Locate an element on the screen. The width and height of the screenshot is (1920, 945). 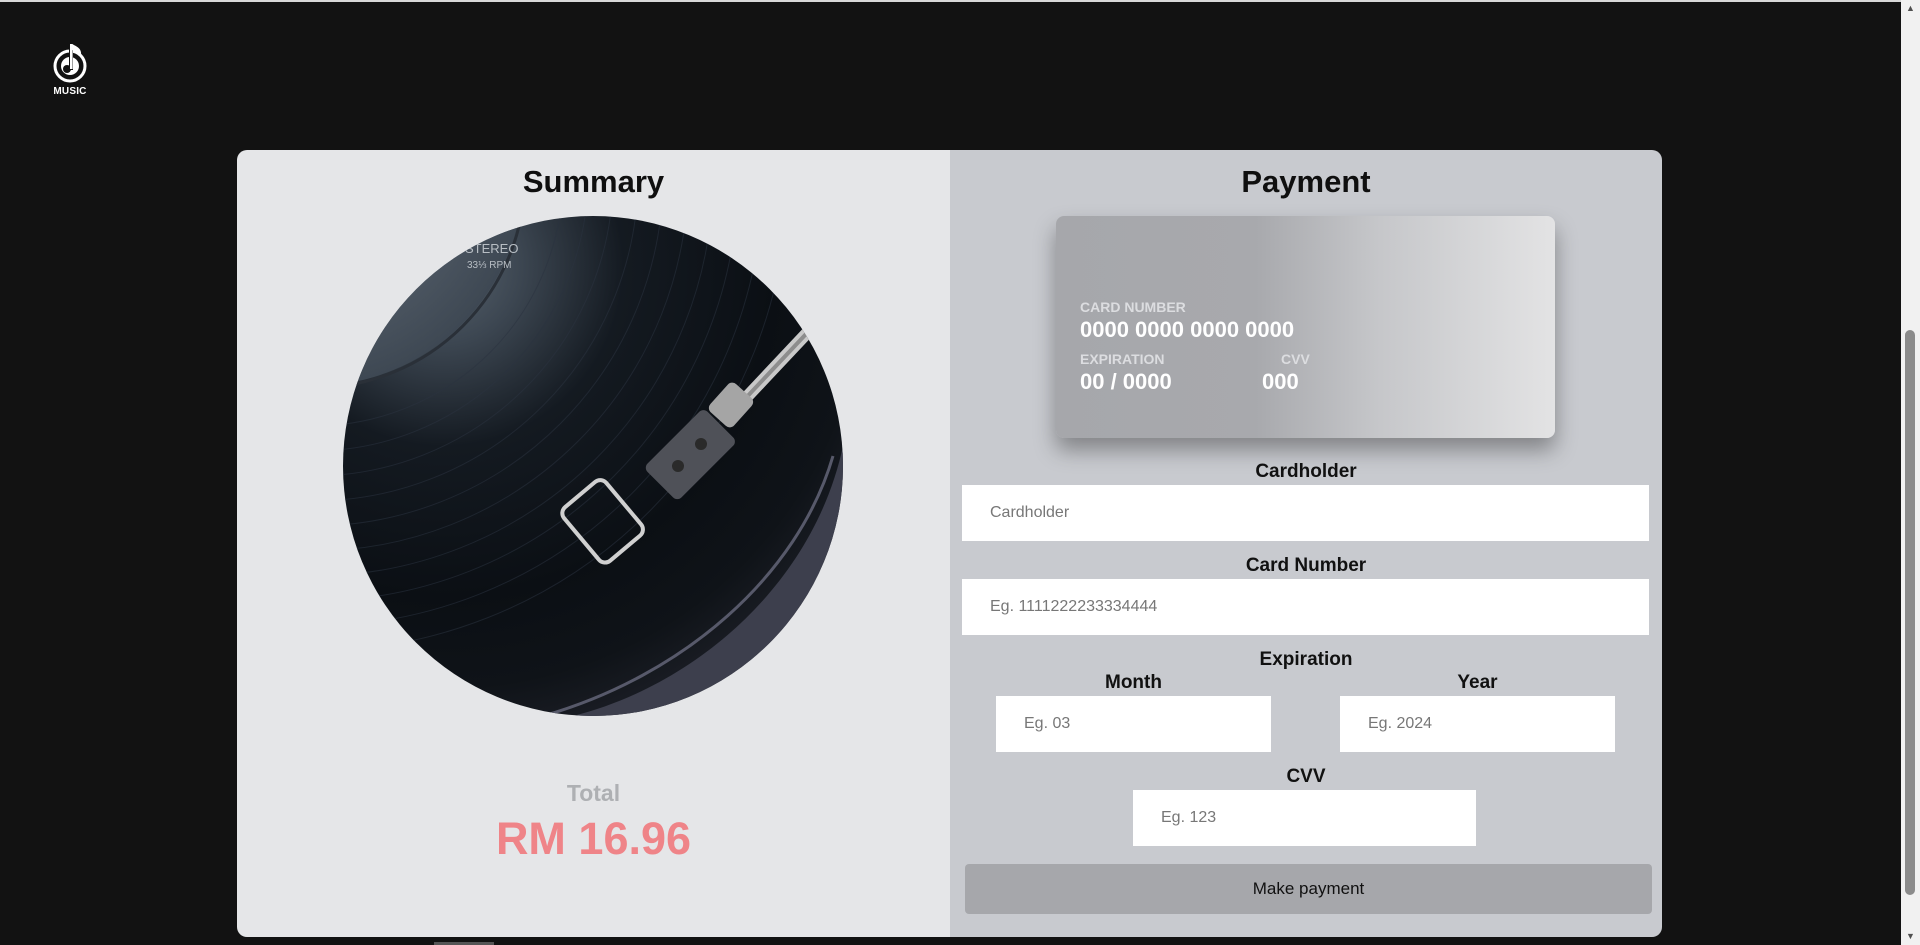
payment-title: Payment is located at coordinates (1306, 181).